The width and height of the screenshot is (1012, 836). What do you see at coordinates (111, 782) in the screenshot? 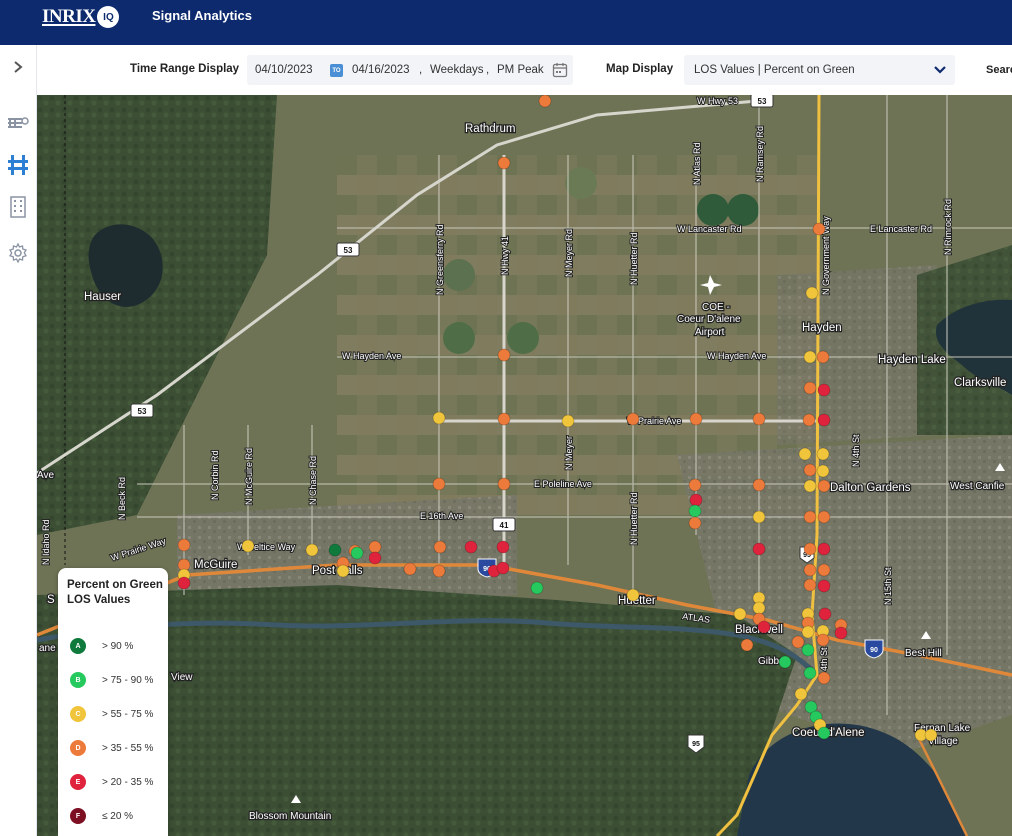
I see `legend-item-e: E > 20 - 35 %` at bounding box center [111, 782].